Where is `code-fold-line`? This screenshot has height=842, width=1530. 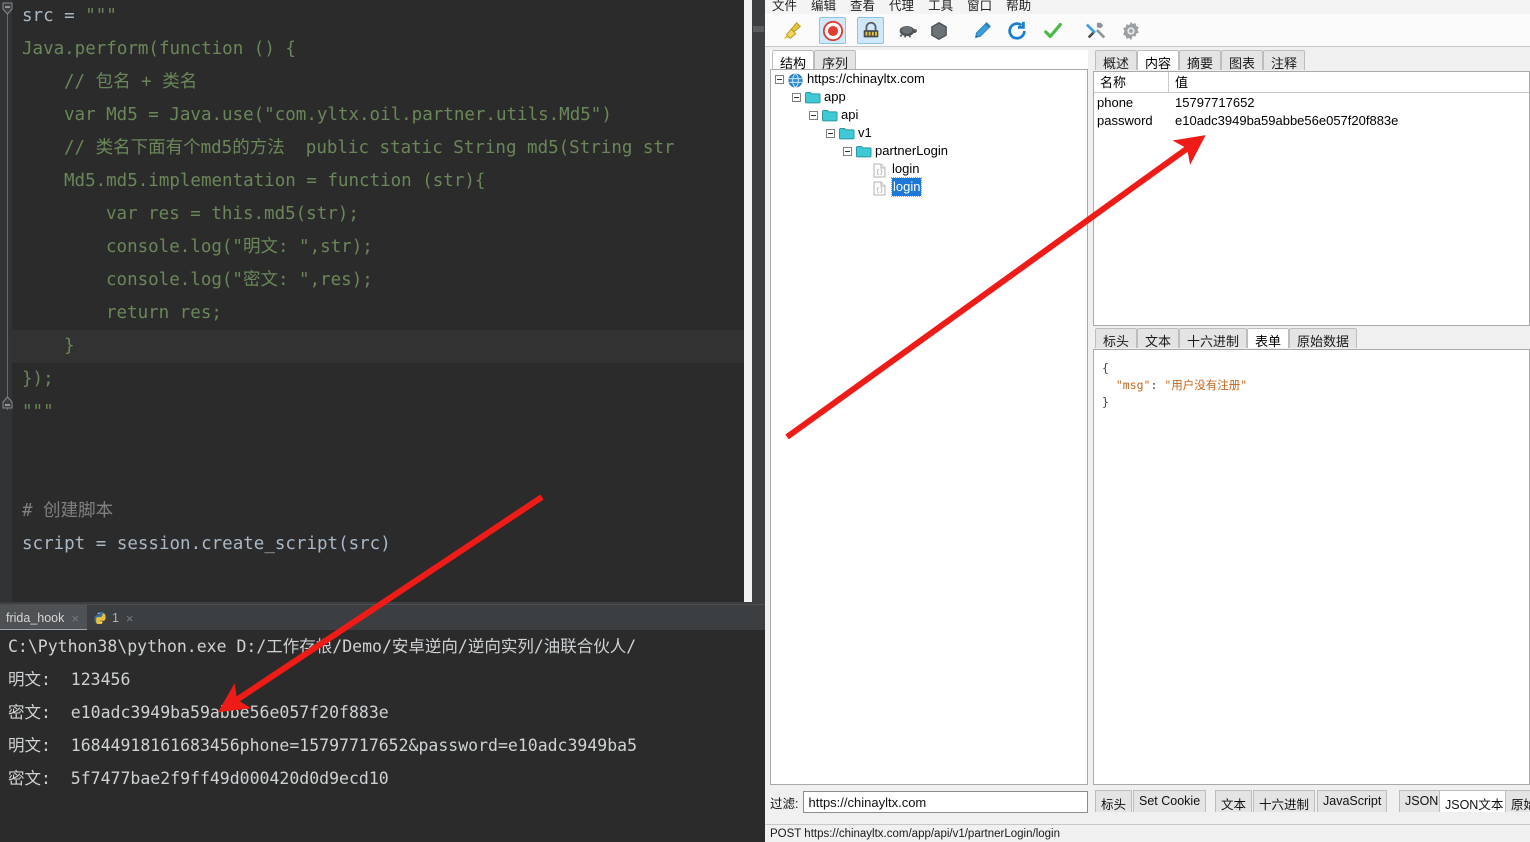
code-fold-line is located at coordinates (7, 211).